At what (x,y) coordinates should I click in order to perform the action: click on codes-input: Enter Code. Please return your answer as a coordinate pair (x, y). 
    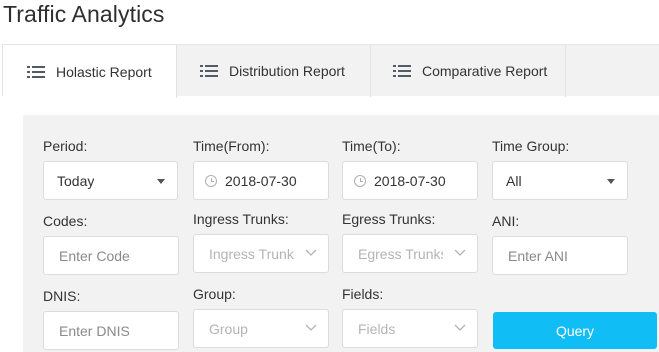
    Looking at the image, I should click on (111, 255).